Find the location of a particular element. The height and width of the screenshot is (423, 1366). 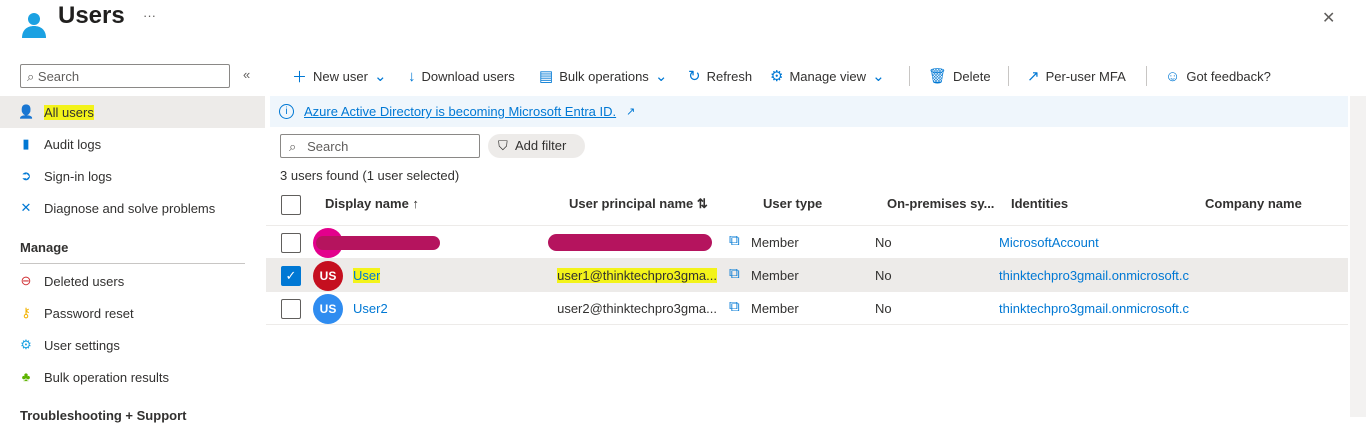

sidebar-item-bulk-results: ♣ Bulk operation results is located at coordinates (132, 377).